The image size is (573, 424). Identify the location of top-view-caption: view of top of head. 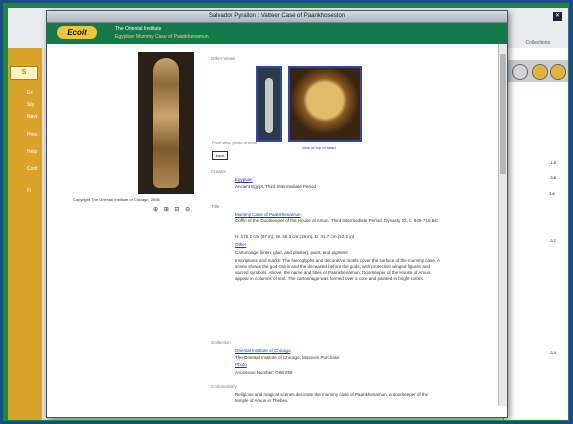
(319, 147).